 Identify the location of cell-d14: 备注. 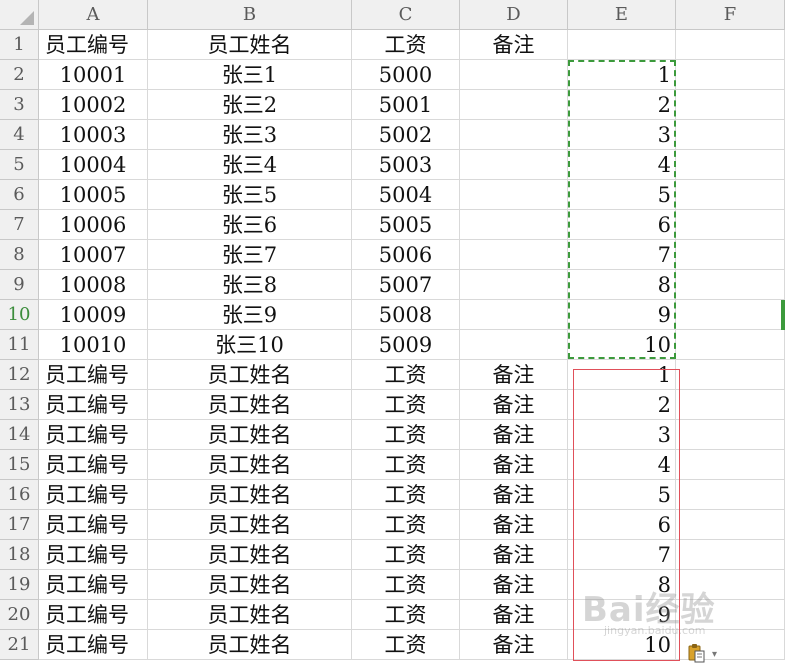
(514, 435).